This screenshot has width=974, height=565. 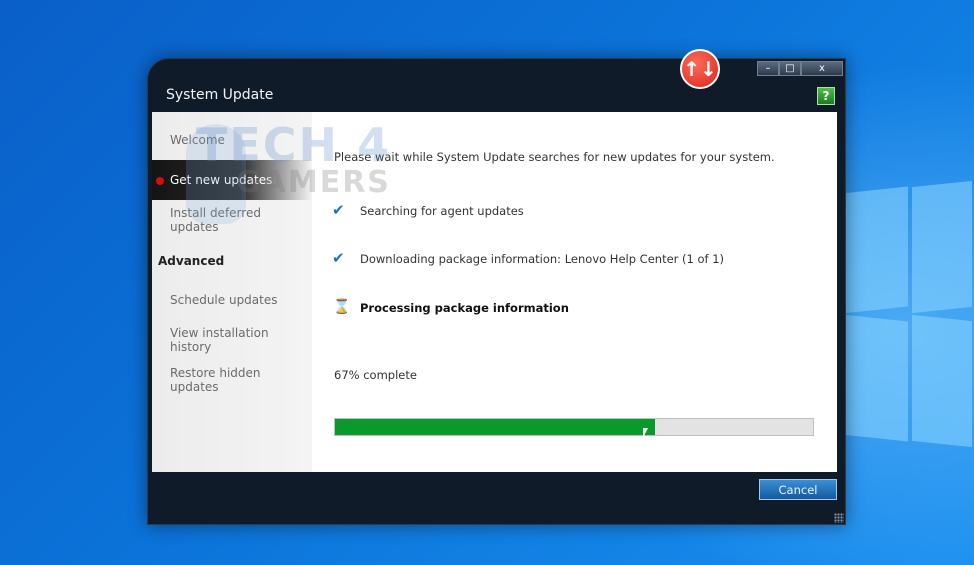 I want to click on step-processing-package-info: ⌛ Processing package information, so click(x=451, y=307).